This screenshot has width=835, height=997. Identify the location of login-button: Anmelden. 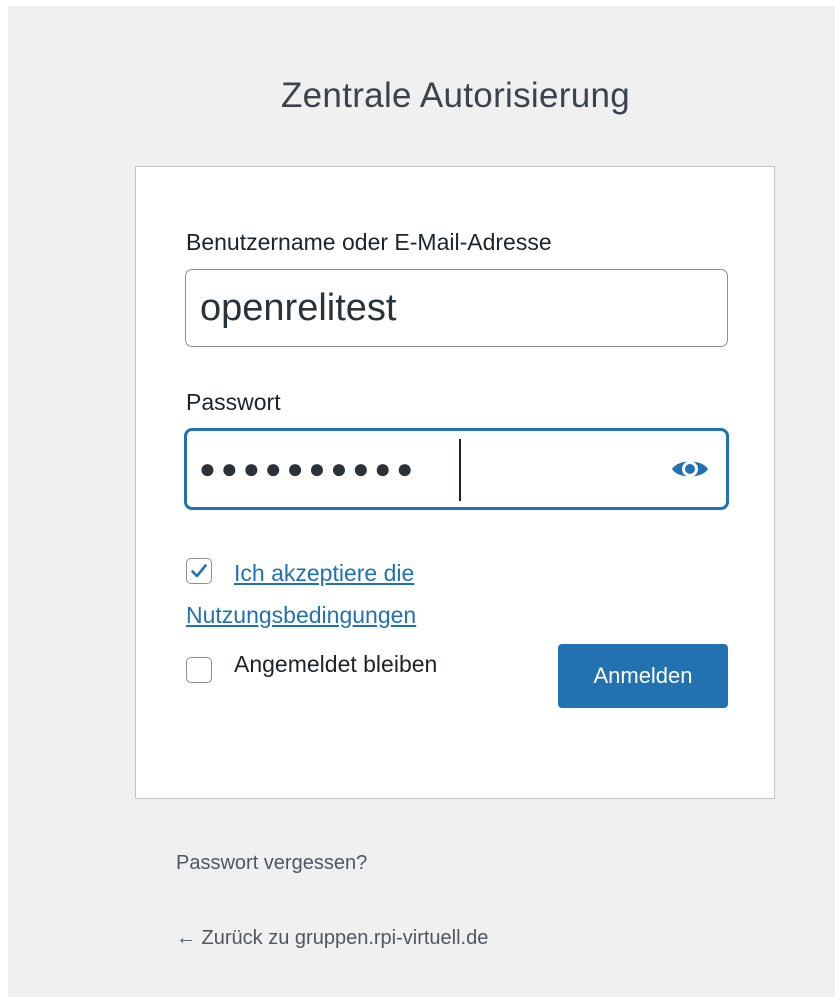
(643, 676).